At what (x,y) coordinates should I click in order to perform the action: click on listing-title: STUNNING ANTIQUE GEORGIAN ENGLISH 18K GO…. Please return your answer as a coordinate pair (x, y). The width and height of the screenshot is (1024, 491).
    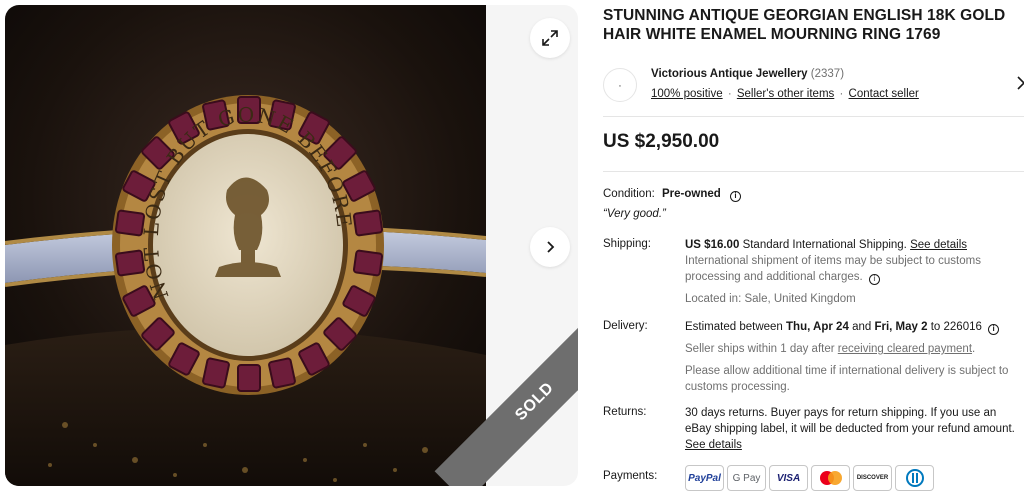
    Looking at the image, I should click on (804, 25).